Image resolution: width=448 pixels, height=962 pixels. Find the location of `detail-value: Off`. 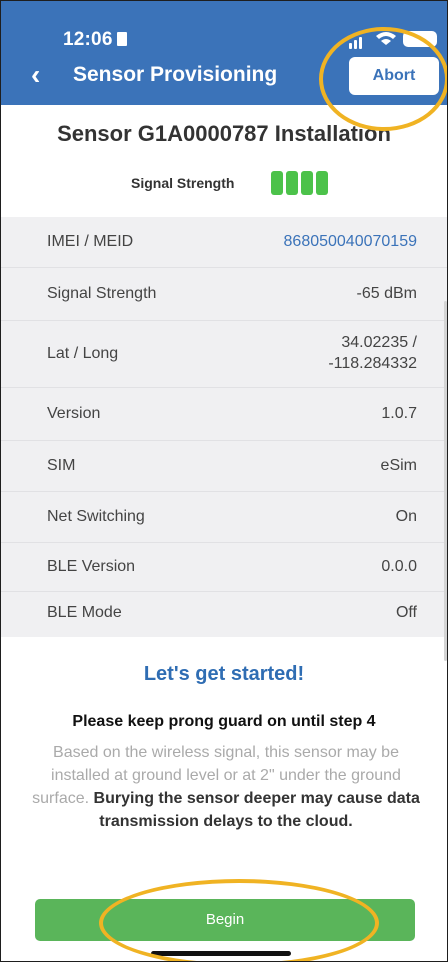

detail-value: Off is located at coordinates (406, 612).